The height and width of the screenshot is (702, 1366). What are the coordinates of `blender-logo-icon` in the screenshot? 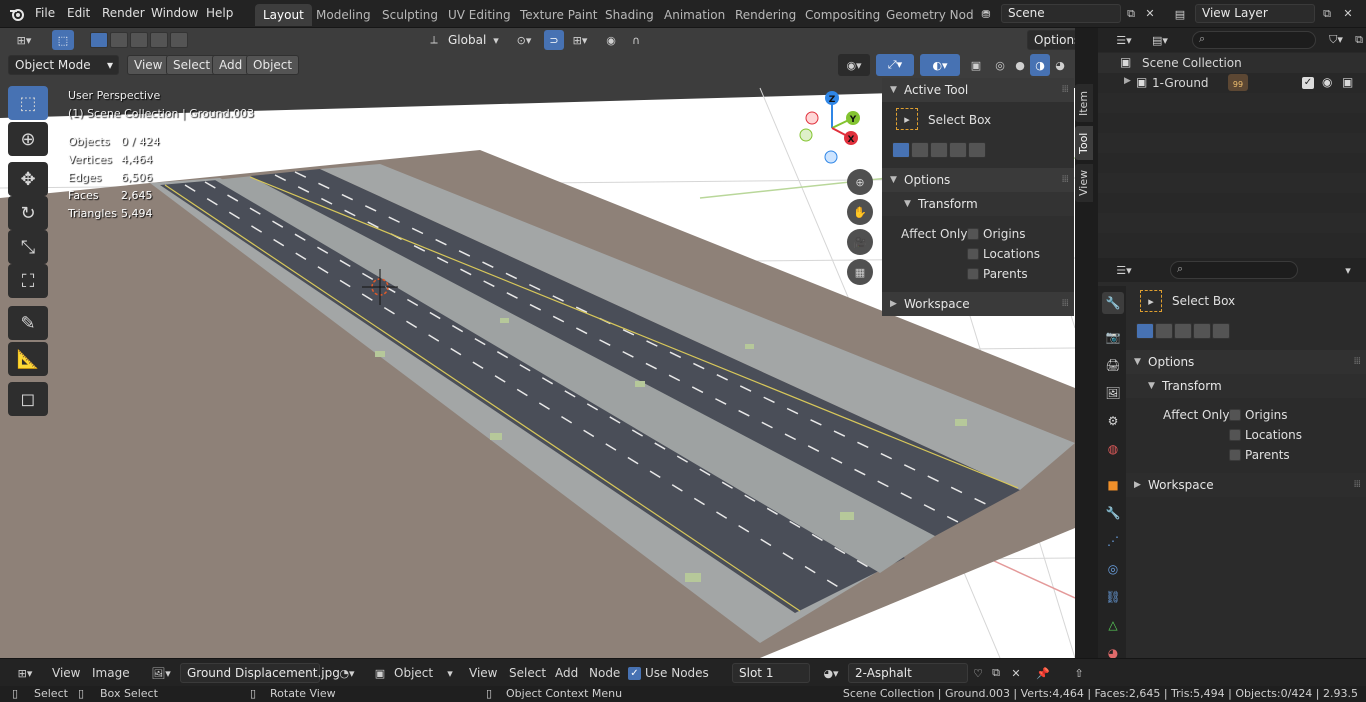 It's located at (17, 14).